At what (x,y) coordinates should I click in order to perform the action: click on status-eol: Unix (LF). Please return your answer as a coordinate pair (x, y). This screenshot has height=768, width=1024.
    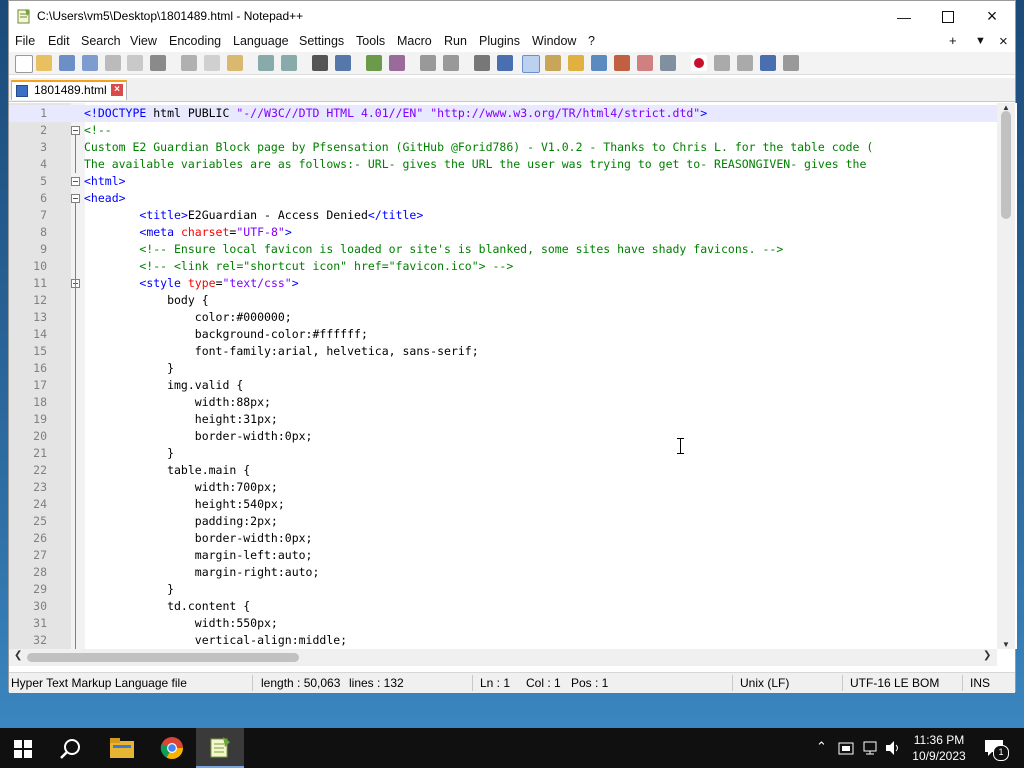
    Looking at the image, I should click on (764, 683).